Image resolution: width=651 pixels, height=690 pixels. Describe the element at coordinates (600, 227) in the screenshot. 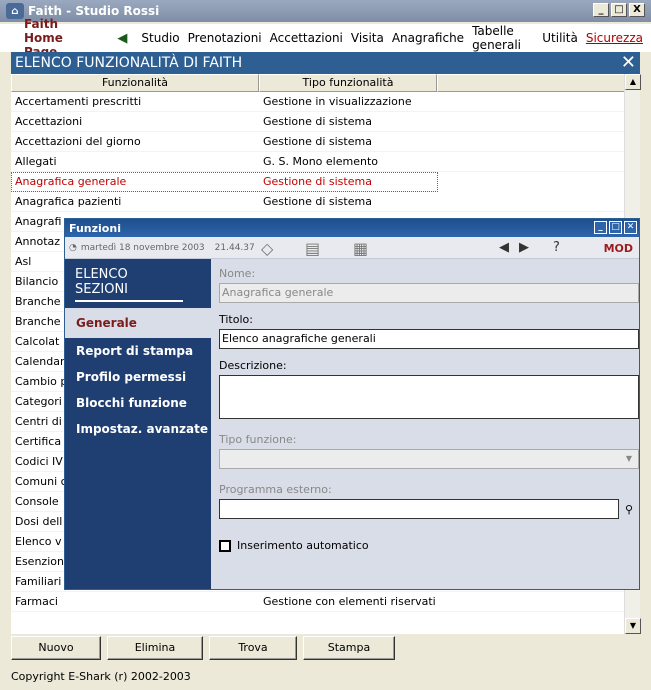

I see `dialog-minimize-icon: _` at that location.